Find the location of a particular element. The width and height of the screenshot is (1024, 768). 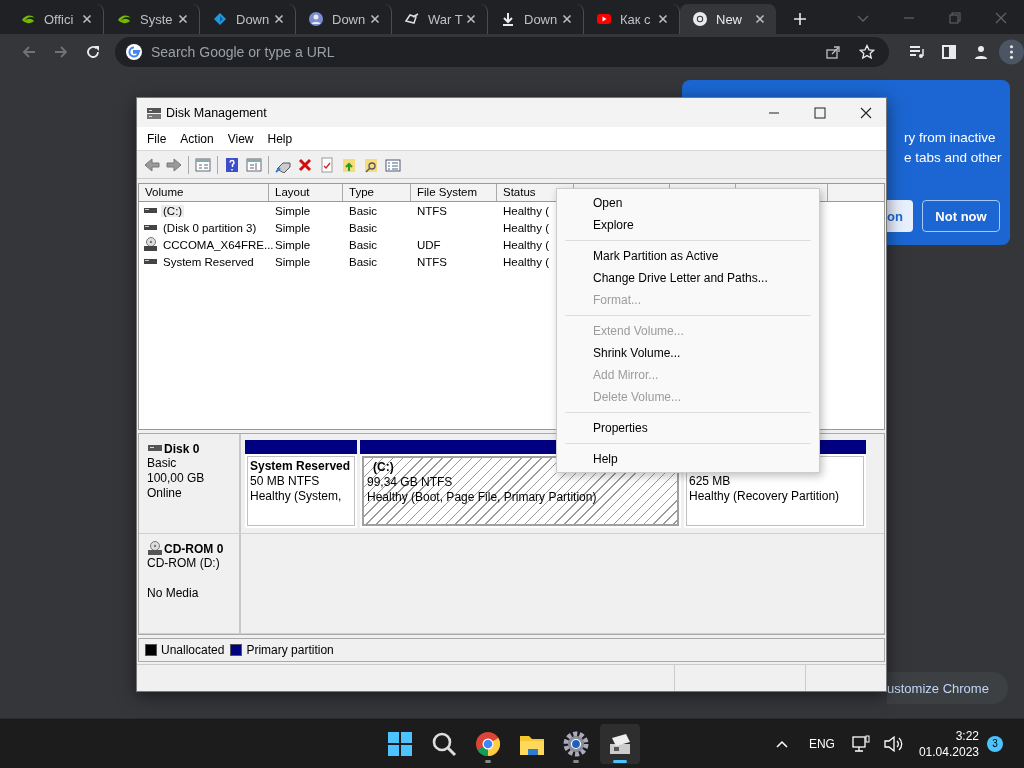

table-cell: (Disk 0 partition 3) is located at coordinates (210, 227).